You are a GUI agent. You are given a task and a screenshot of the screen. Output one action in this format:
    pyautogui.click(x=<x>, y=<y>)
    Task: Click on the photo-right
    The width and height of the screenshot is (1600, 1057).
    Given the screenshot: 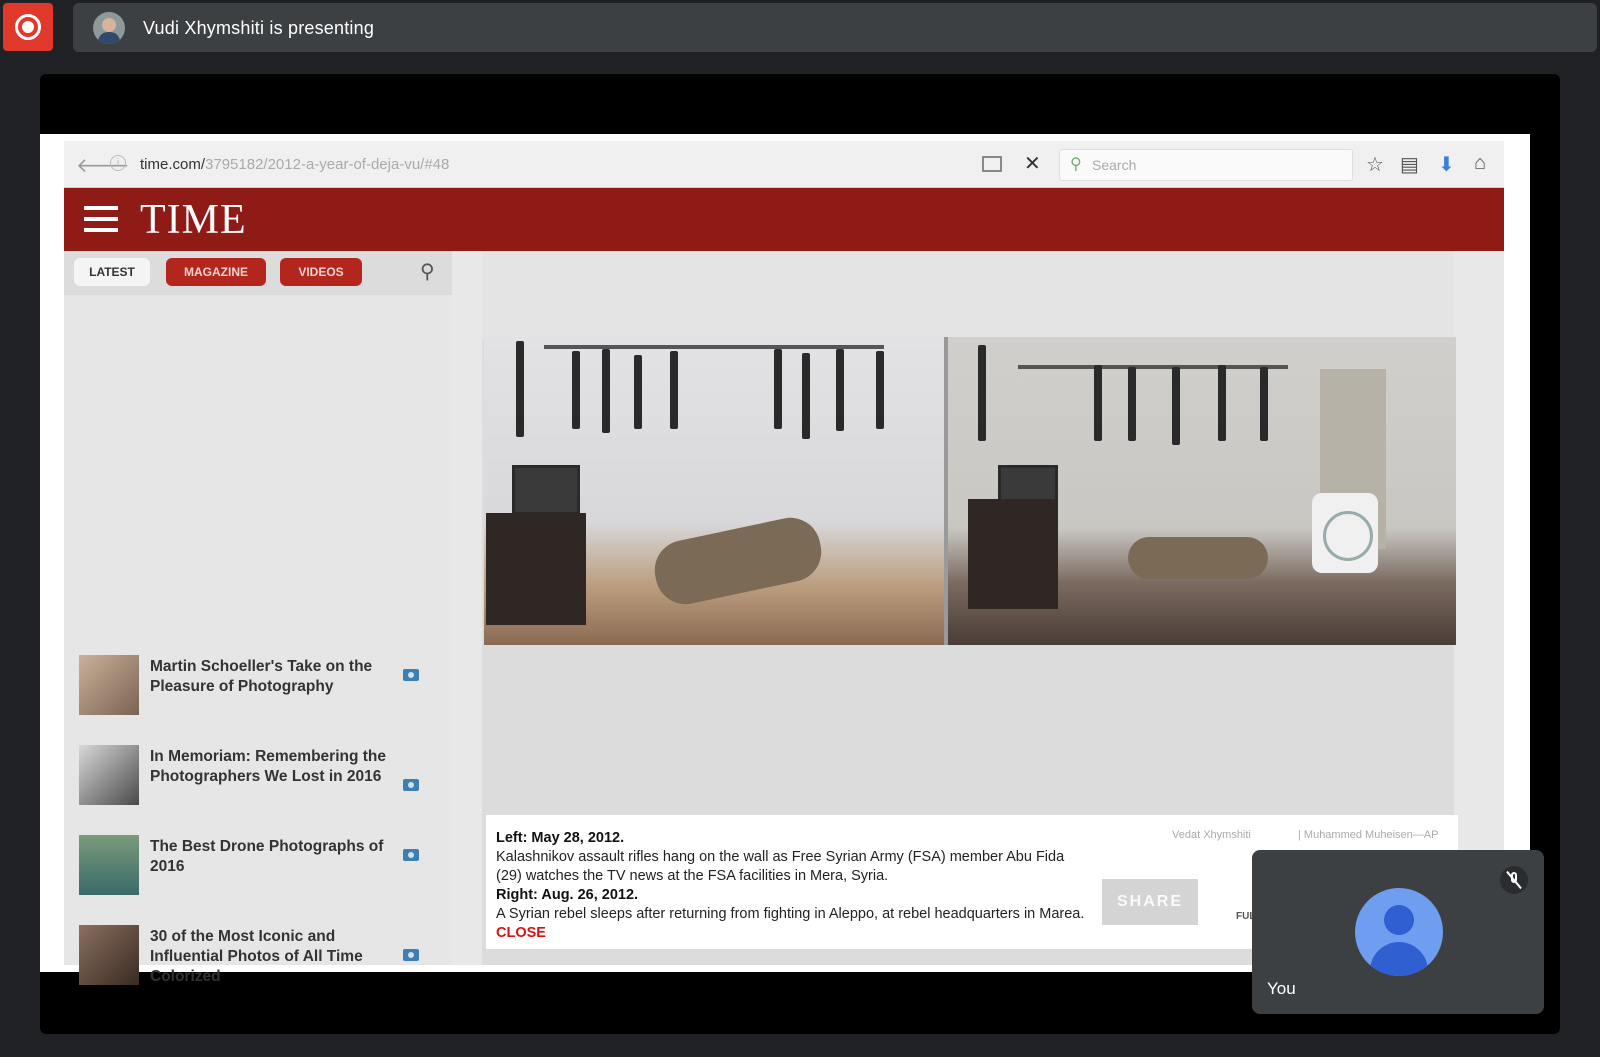 What is the action you would take?
    pyautogui.click(x=1202, y=491)
    